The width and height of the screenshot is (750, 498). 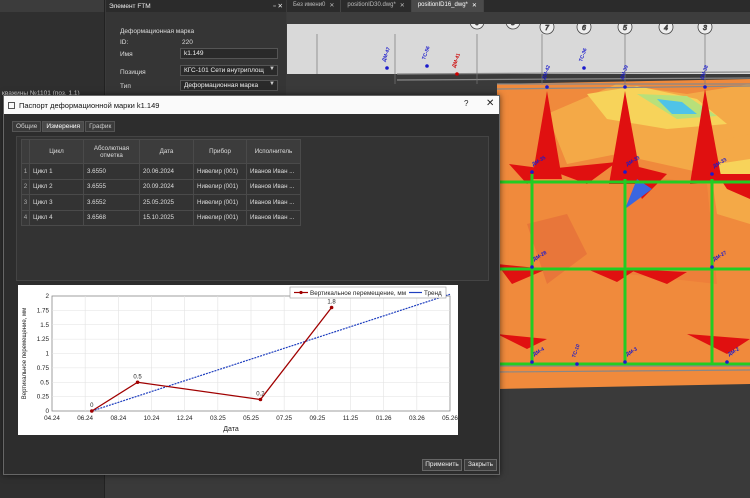 What do you see at coordinates (442, 465) in the screenshot?
I see `apply-button: Применить` at bounding box center [442, 465].